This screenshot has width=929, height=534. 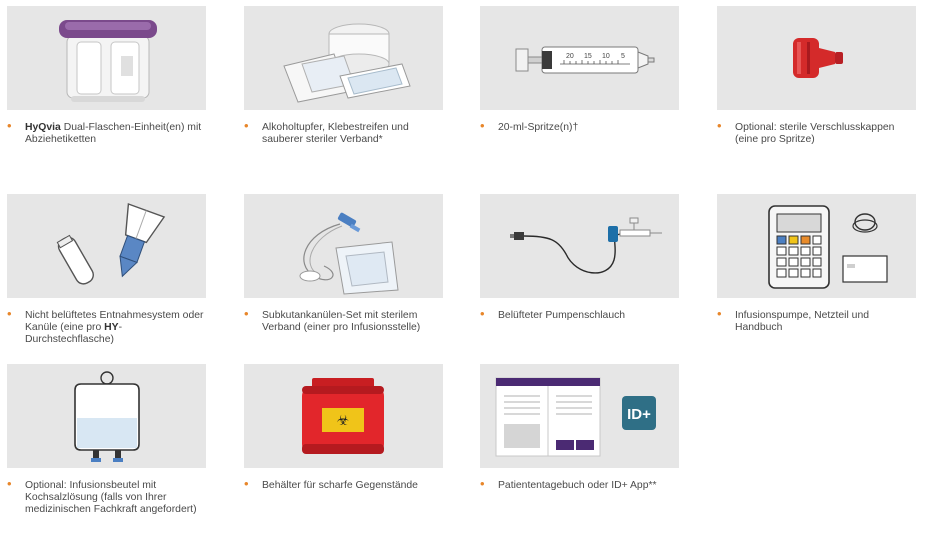 What do you see at coordinates (562, 315) in the screenshot?
I see `pump-tubing-caption-text: Belüfteter Pumpenschlauch` at bounding box center [562, 315].